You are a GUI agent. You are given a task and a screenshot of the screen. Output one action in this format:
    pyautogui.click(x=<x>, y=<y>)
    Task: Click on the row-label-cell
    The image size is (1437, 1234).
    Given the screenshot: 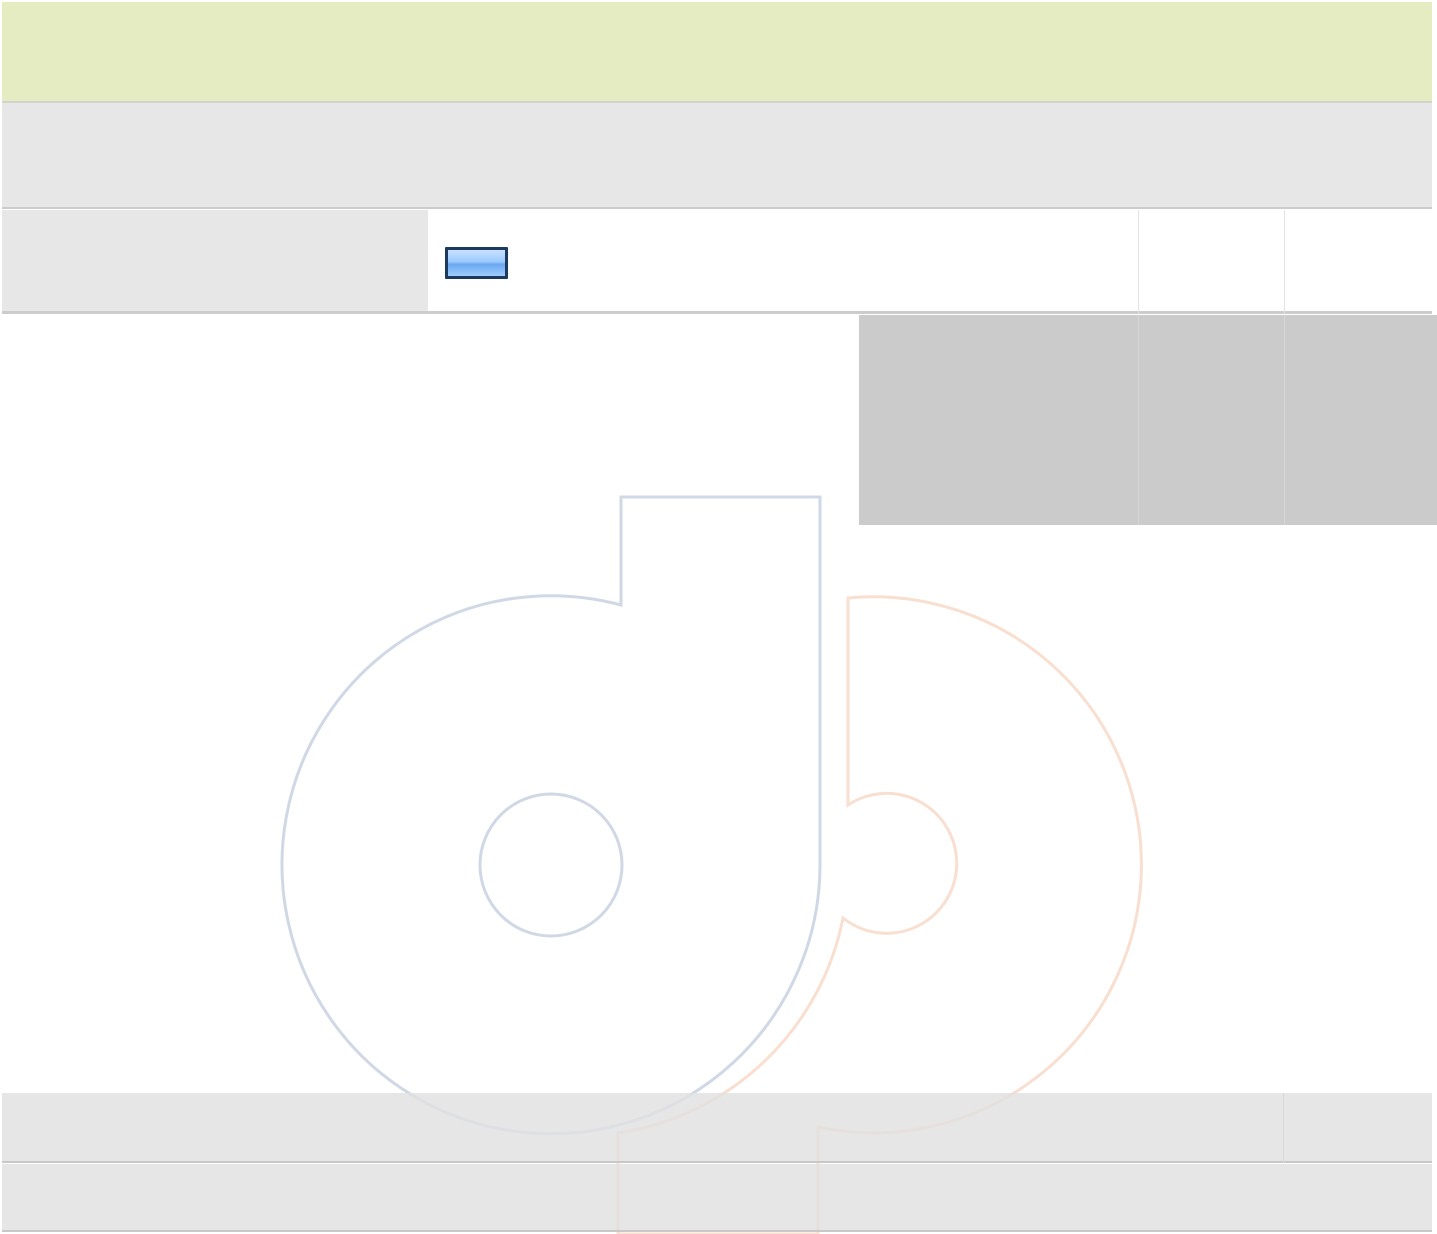 What is the action you would take?
    pyautogui.click(x=215, y=262)
    